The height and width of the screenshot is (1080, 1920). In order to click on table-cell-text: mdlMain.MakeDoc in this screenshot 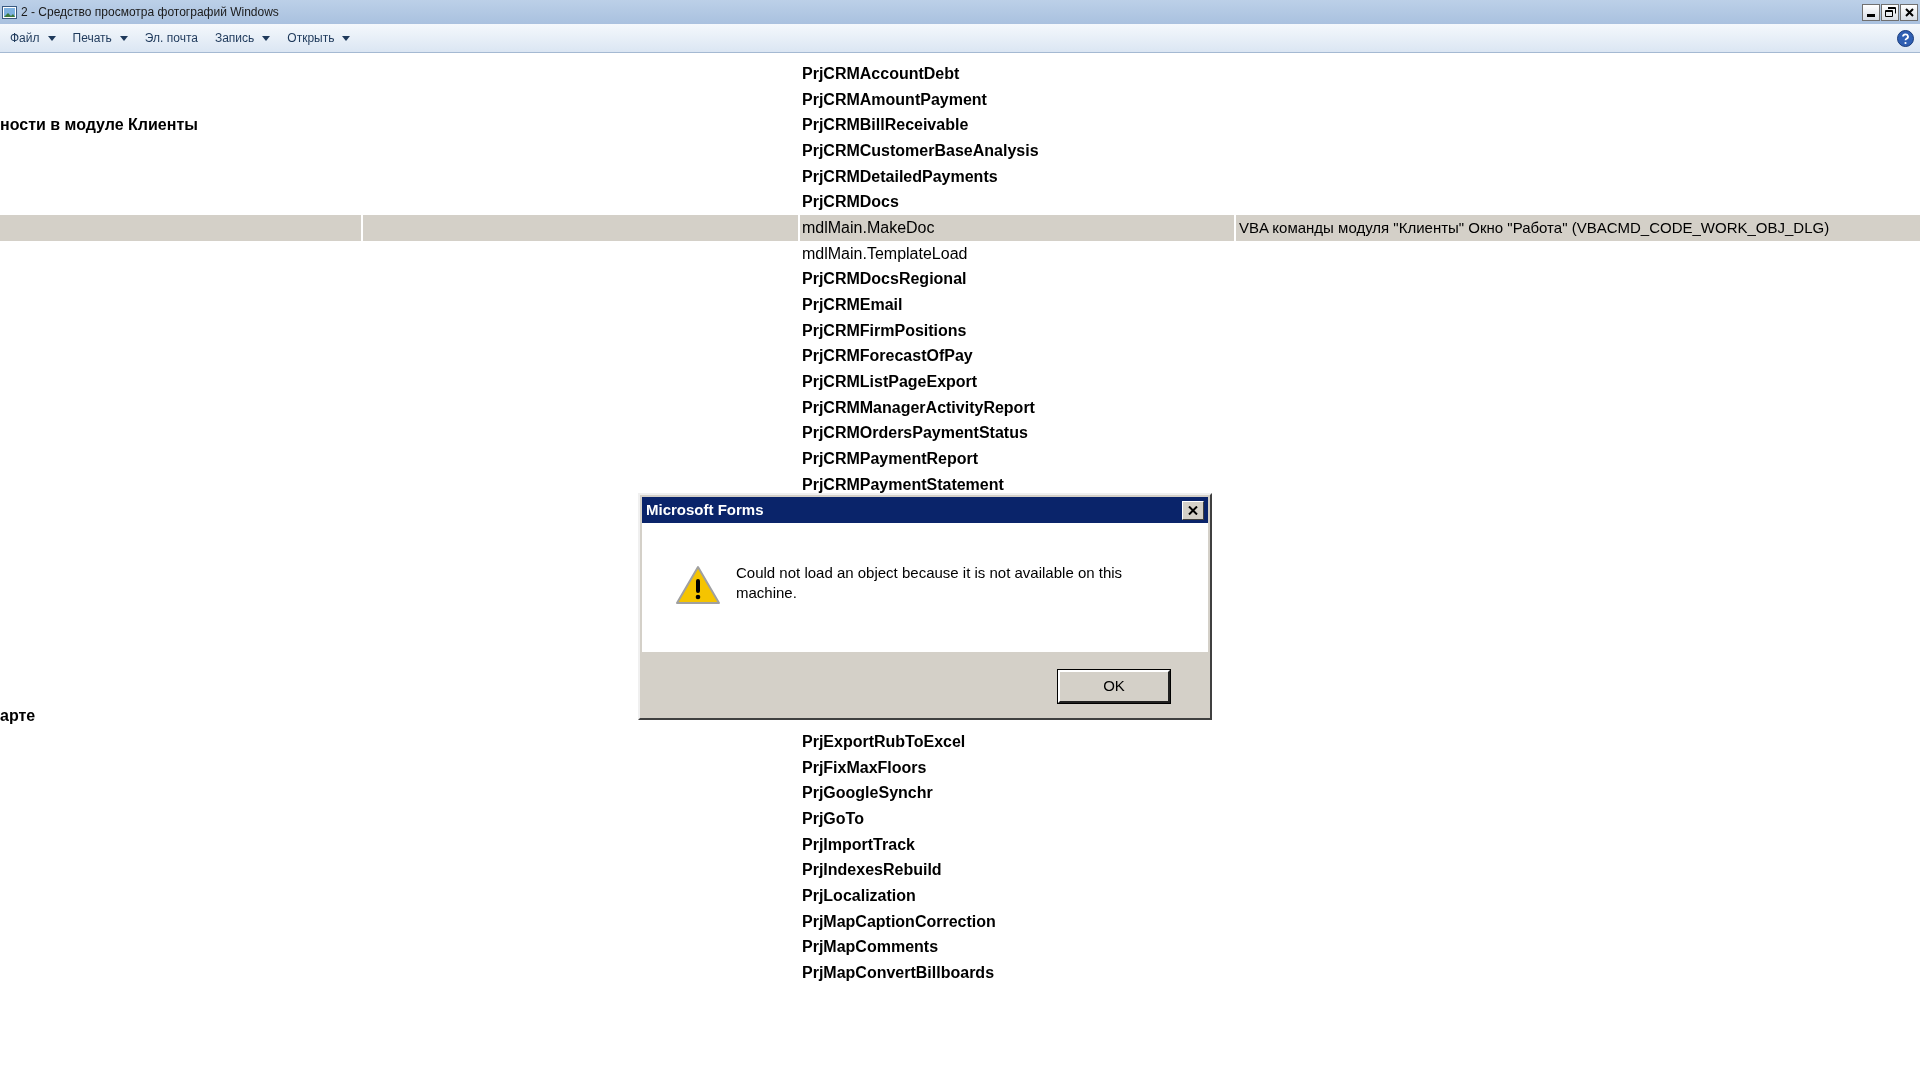, I will do `click(868, 227)`.